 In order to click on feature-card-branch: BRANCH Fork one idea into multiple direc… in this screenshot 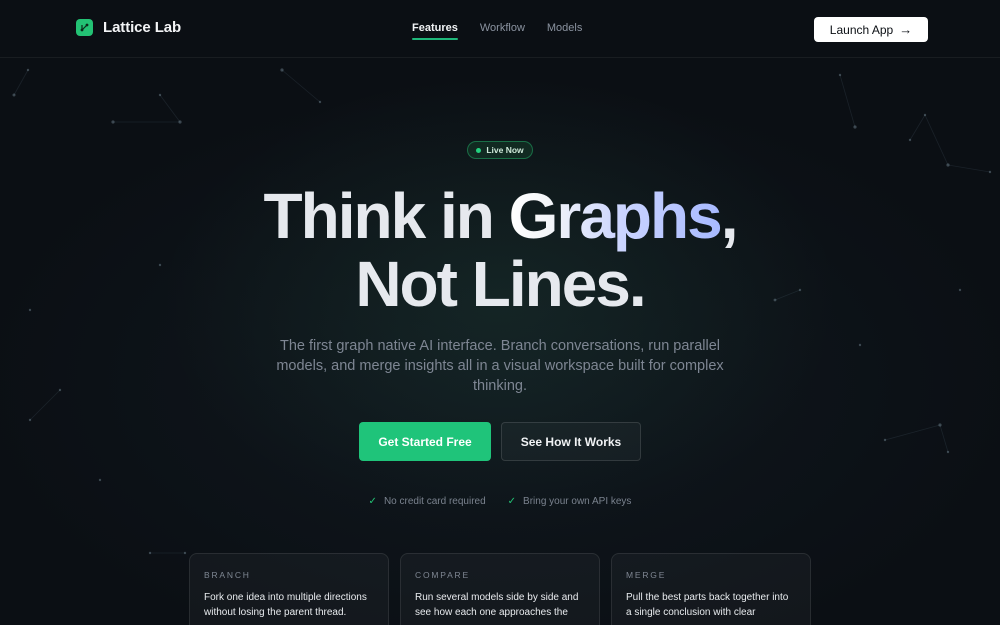, I will do `click(289, 589)`.